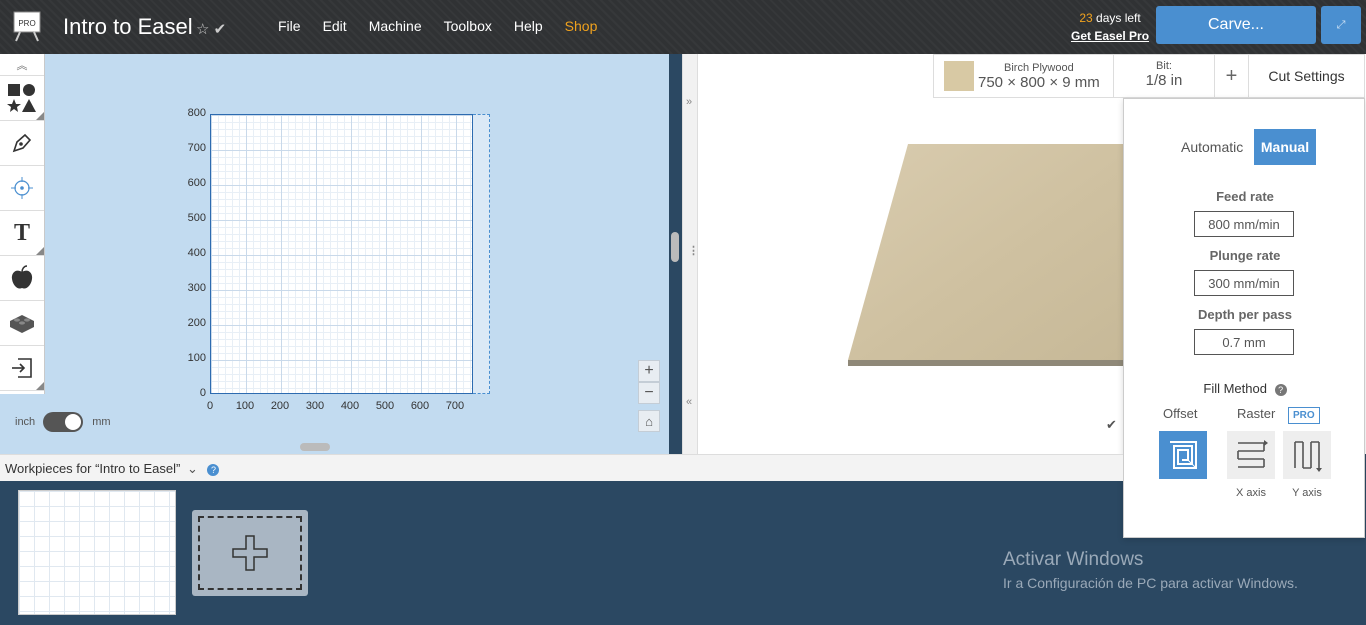 The width and height of the screenshot is (1366, 625). I want to click on material-dimensions: 750 × 800 × 9 mm, so click(1039, 82).